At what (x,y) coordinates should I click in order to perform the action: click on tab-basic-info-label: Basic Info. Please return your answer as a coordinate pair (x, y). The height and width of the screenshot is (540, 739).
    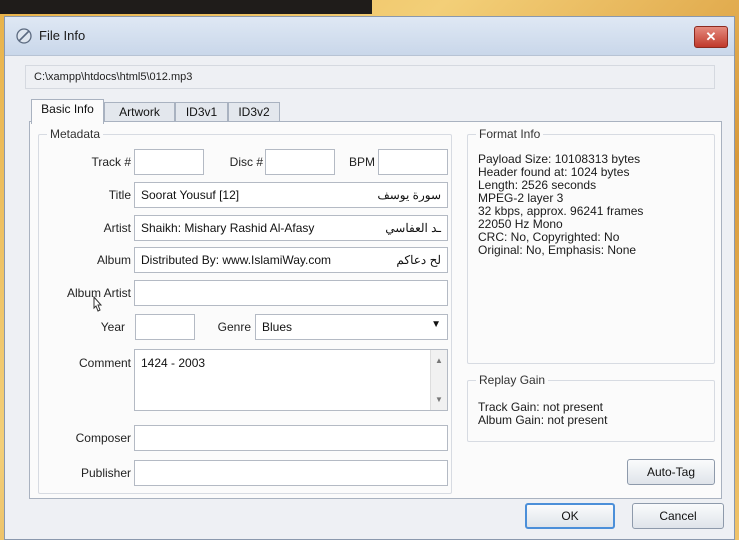
    Looking at the image, I should click on (67, 109).